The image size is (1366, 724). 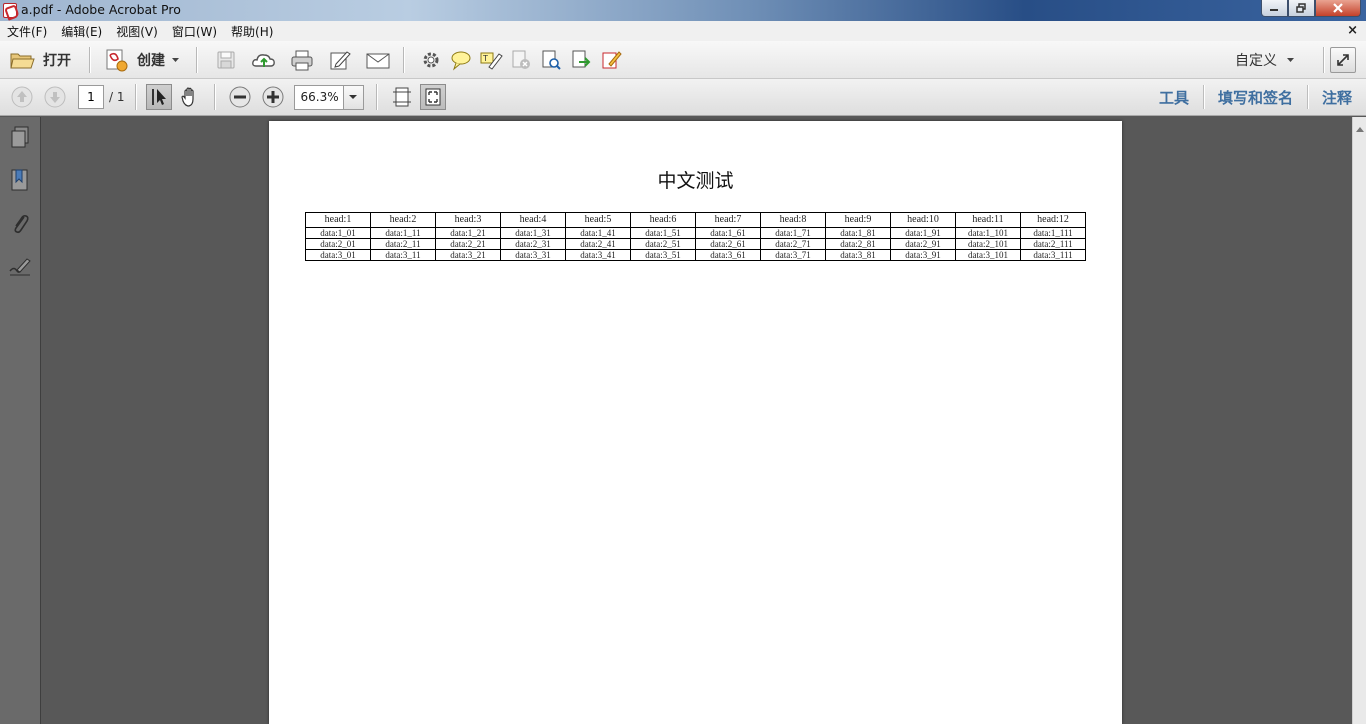 What do you see at coordinates (1255, 97) in the screenshot?
I see `fill-sign-pane-button: 填写和签名` at bounding box center [1255, 97].